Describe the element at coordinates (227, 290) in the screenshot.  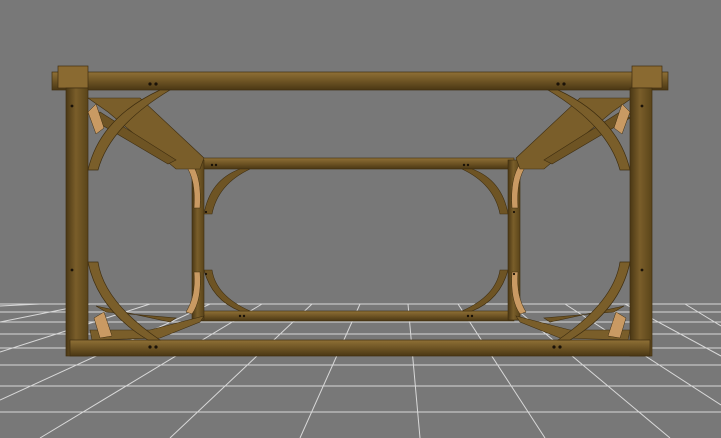
I see `back-brace-bottom-left` at that location.